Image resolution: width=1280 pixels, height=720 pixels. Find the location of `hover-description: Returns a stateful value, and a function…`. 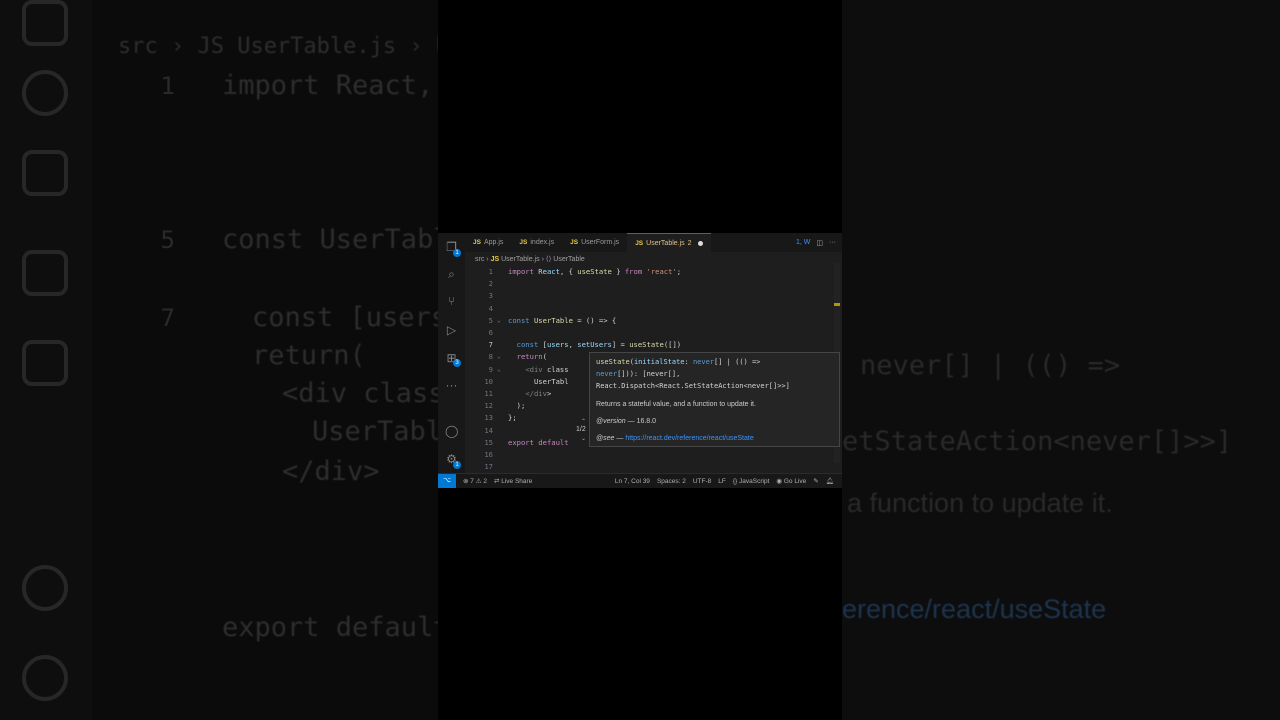

hover-description: Returns a stateful value, and a function… is located at coordinates (676, 404).